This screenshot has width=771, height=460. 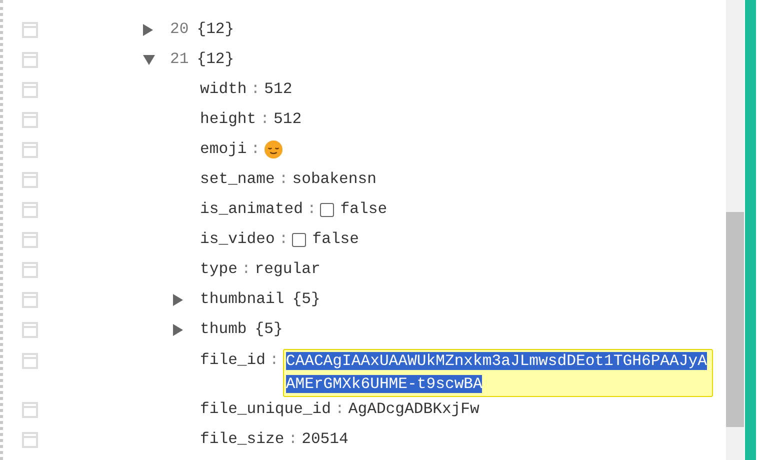 I want to click on property-key: file_id, so click(x=233, y=360).